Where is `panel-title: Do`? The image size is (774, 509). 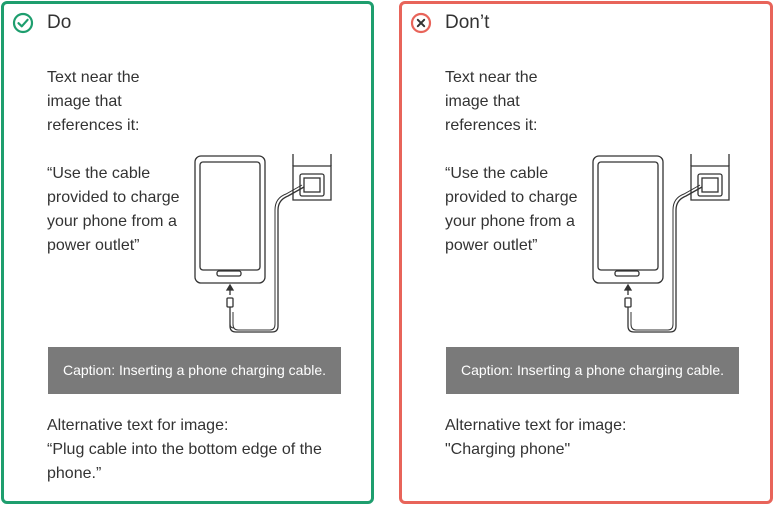
panel-title: Do is located at coordinates (59, 22).